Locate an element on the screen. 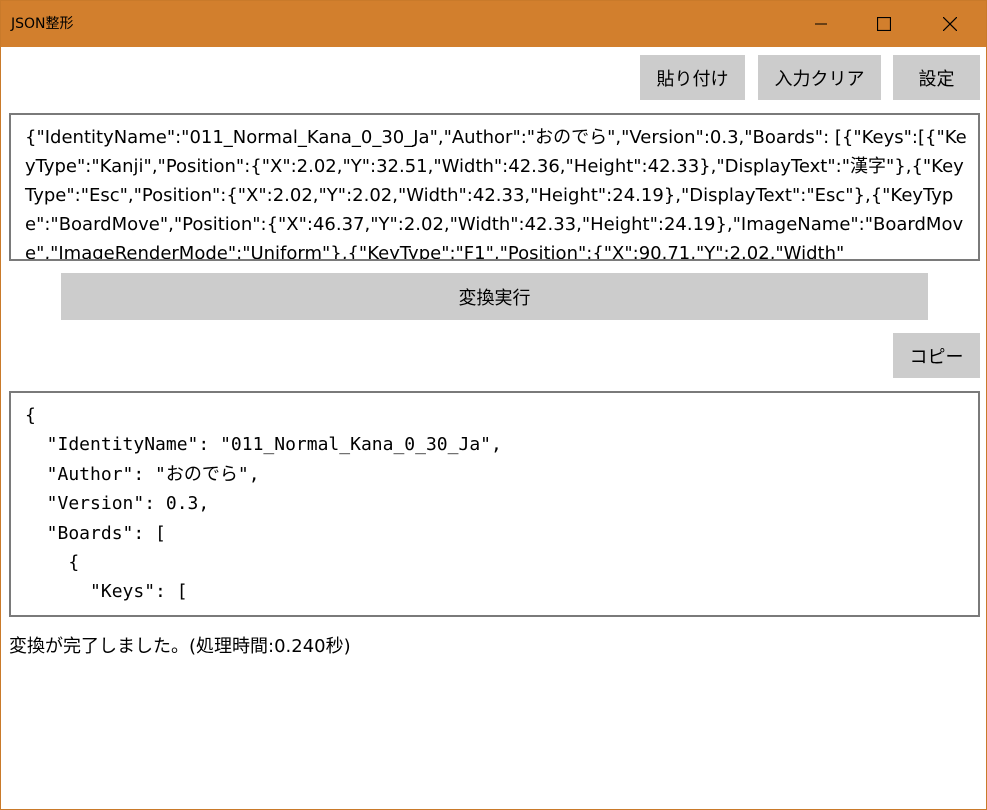  minimize-button is located at coordinates (821, 24).